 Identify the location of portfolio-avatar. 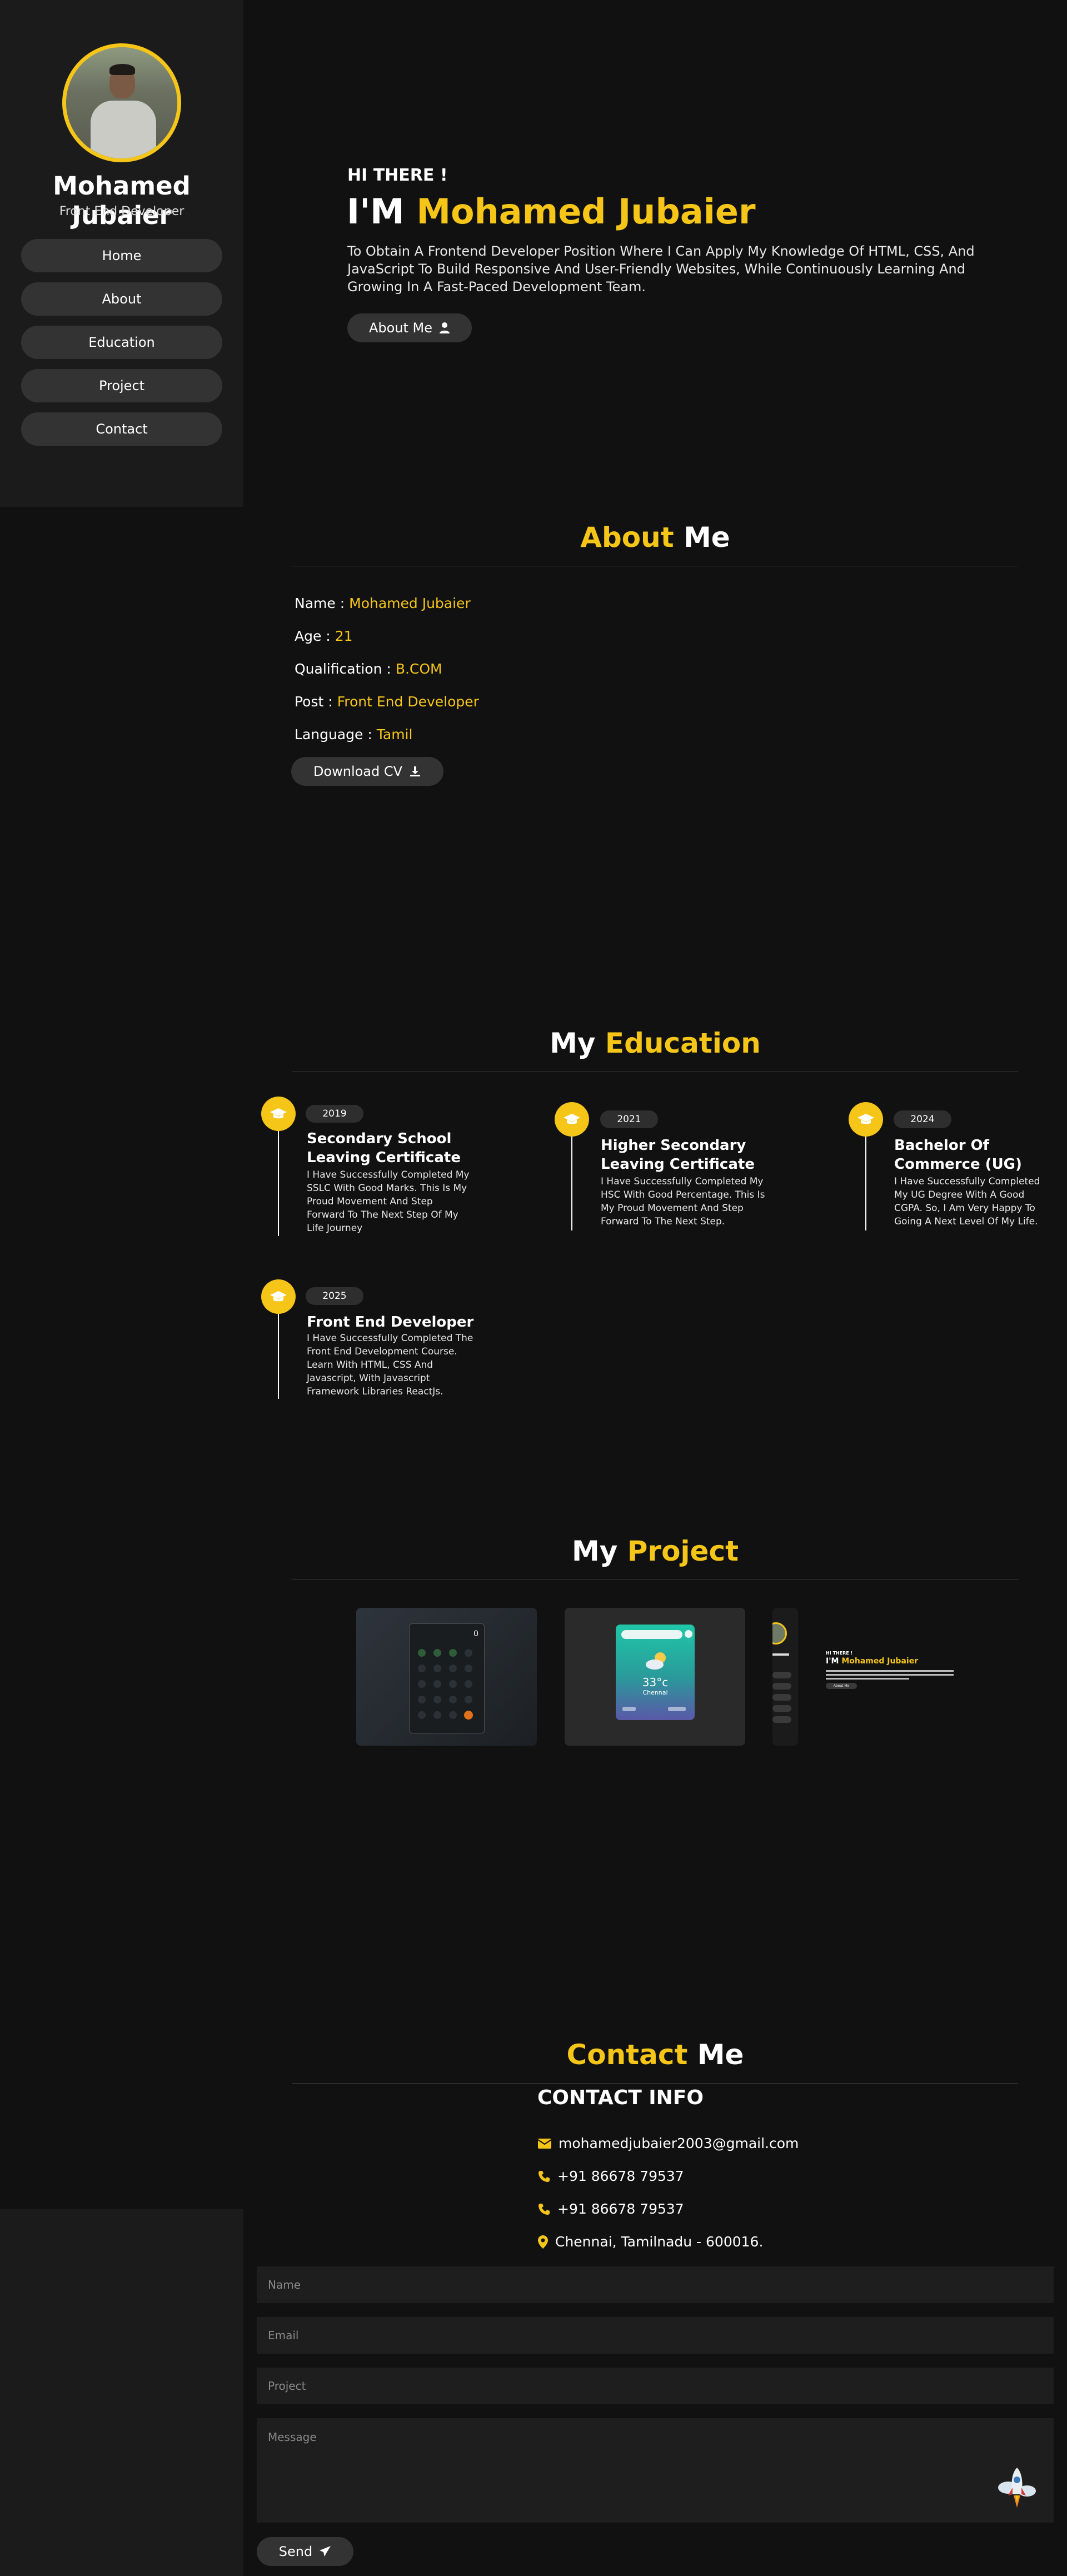
(780, 1633).